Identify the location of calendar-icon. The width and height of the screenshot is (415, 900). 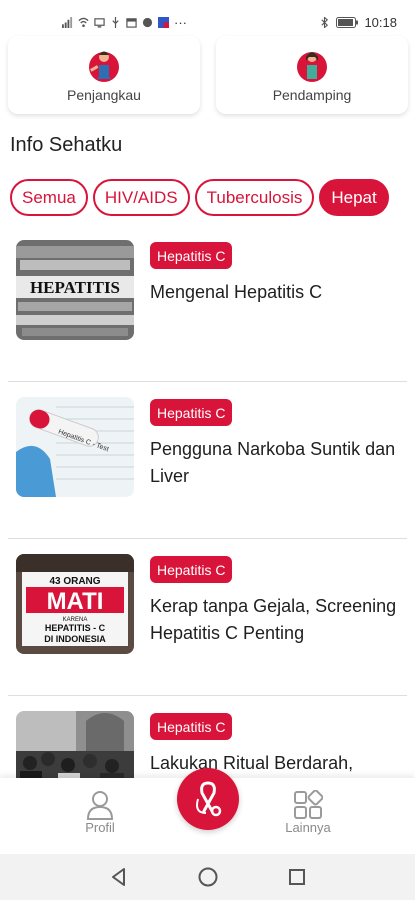
(131, 22).